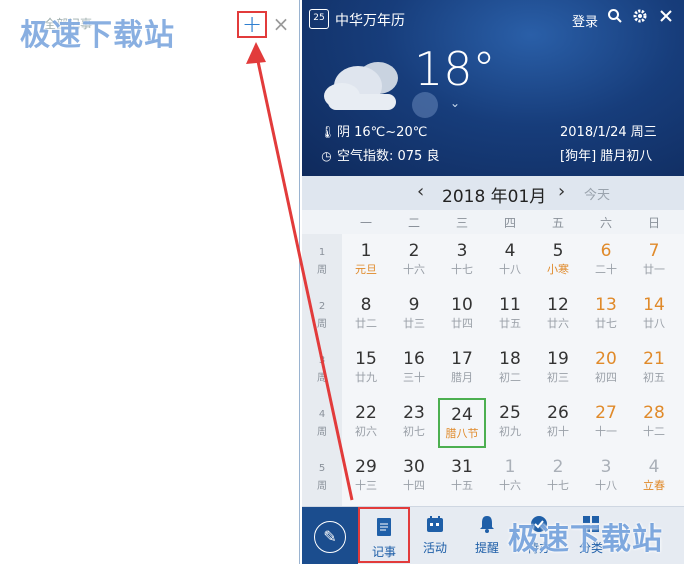 Image resolution: width=684 pixels, height=564 pixels. What do you see at coordinates (414, 359) in the screenshot?
I see `day-number: 16` at bounding box center [414, 359].